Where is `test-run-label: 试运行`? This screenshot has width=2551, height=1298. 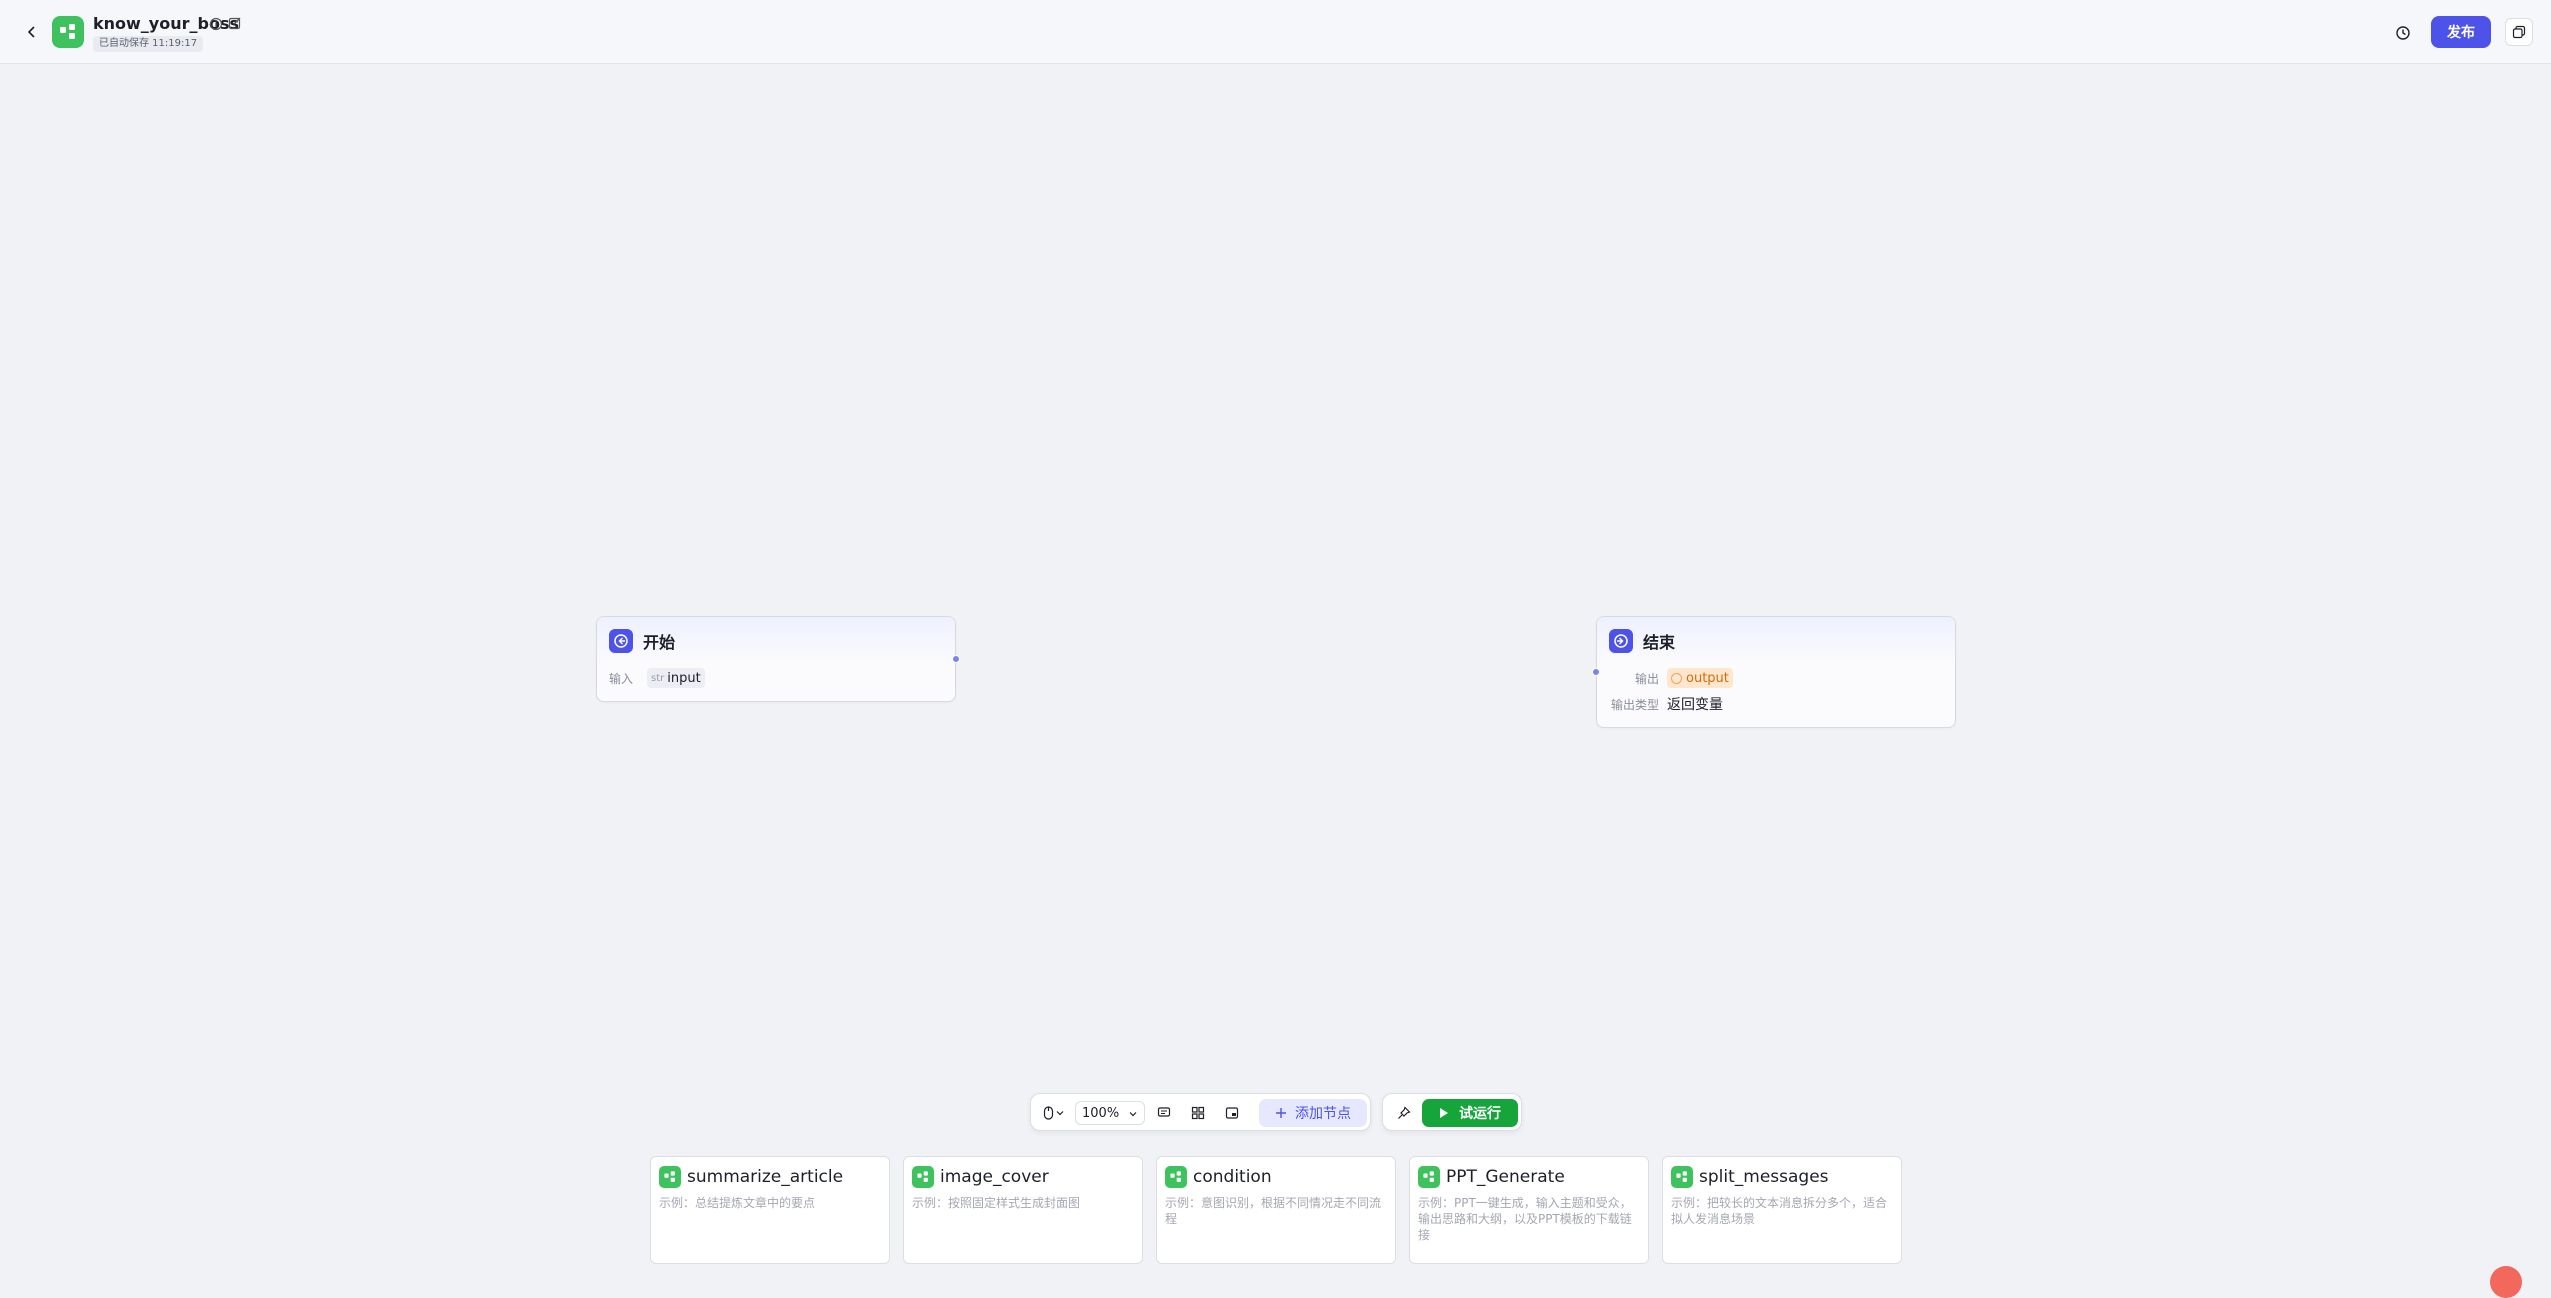
test-run-label: 试运行 is located at coordinates (1480, 1114).